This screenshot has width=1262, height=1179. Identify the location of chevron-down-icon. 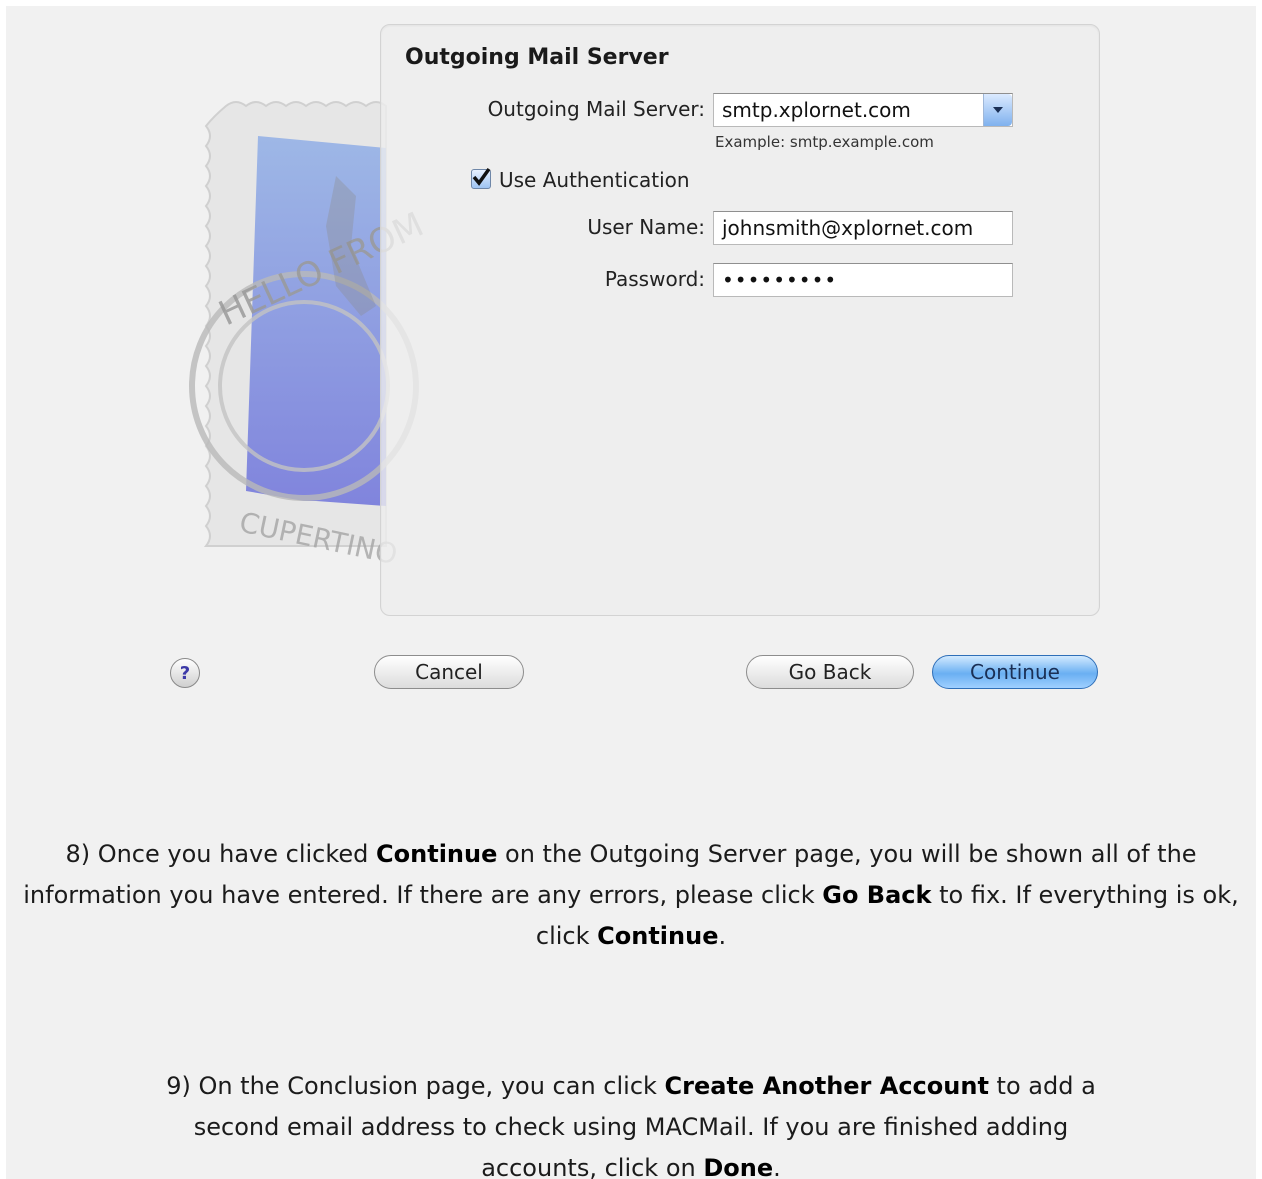
(998, 110).